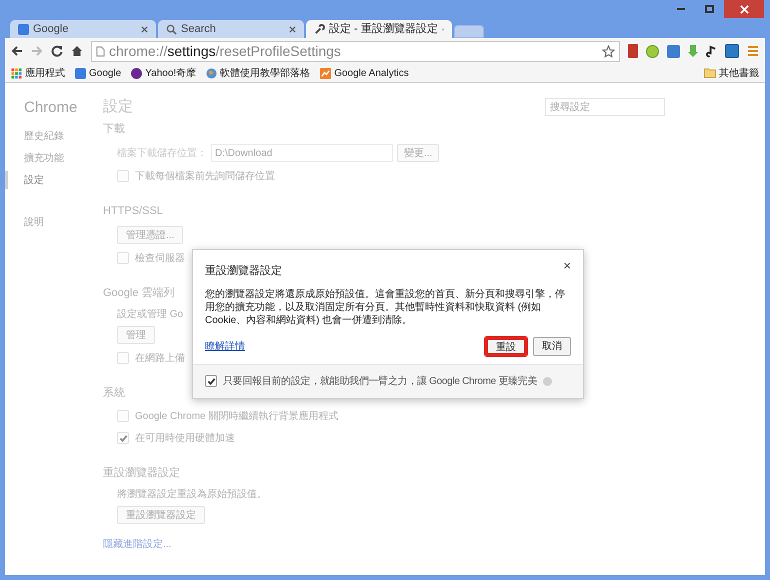 Image resolution: width=770 pixels, height=580 pixels. What do you see at coordinates (57, 51) in the screenshot?
I see `reload-icon` at bounding box center [57, 51].